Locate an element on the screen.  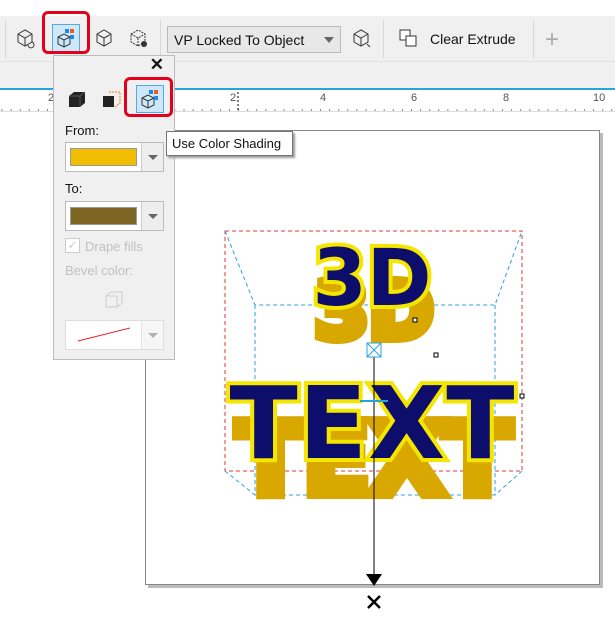
from-color-swatch is located at coordinates (103, 157).